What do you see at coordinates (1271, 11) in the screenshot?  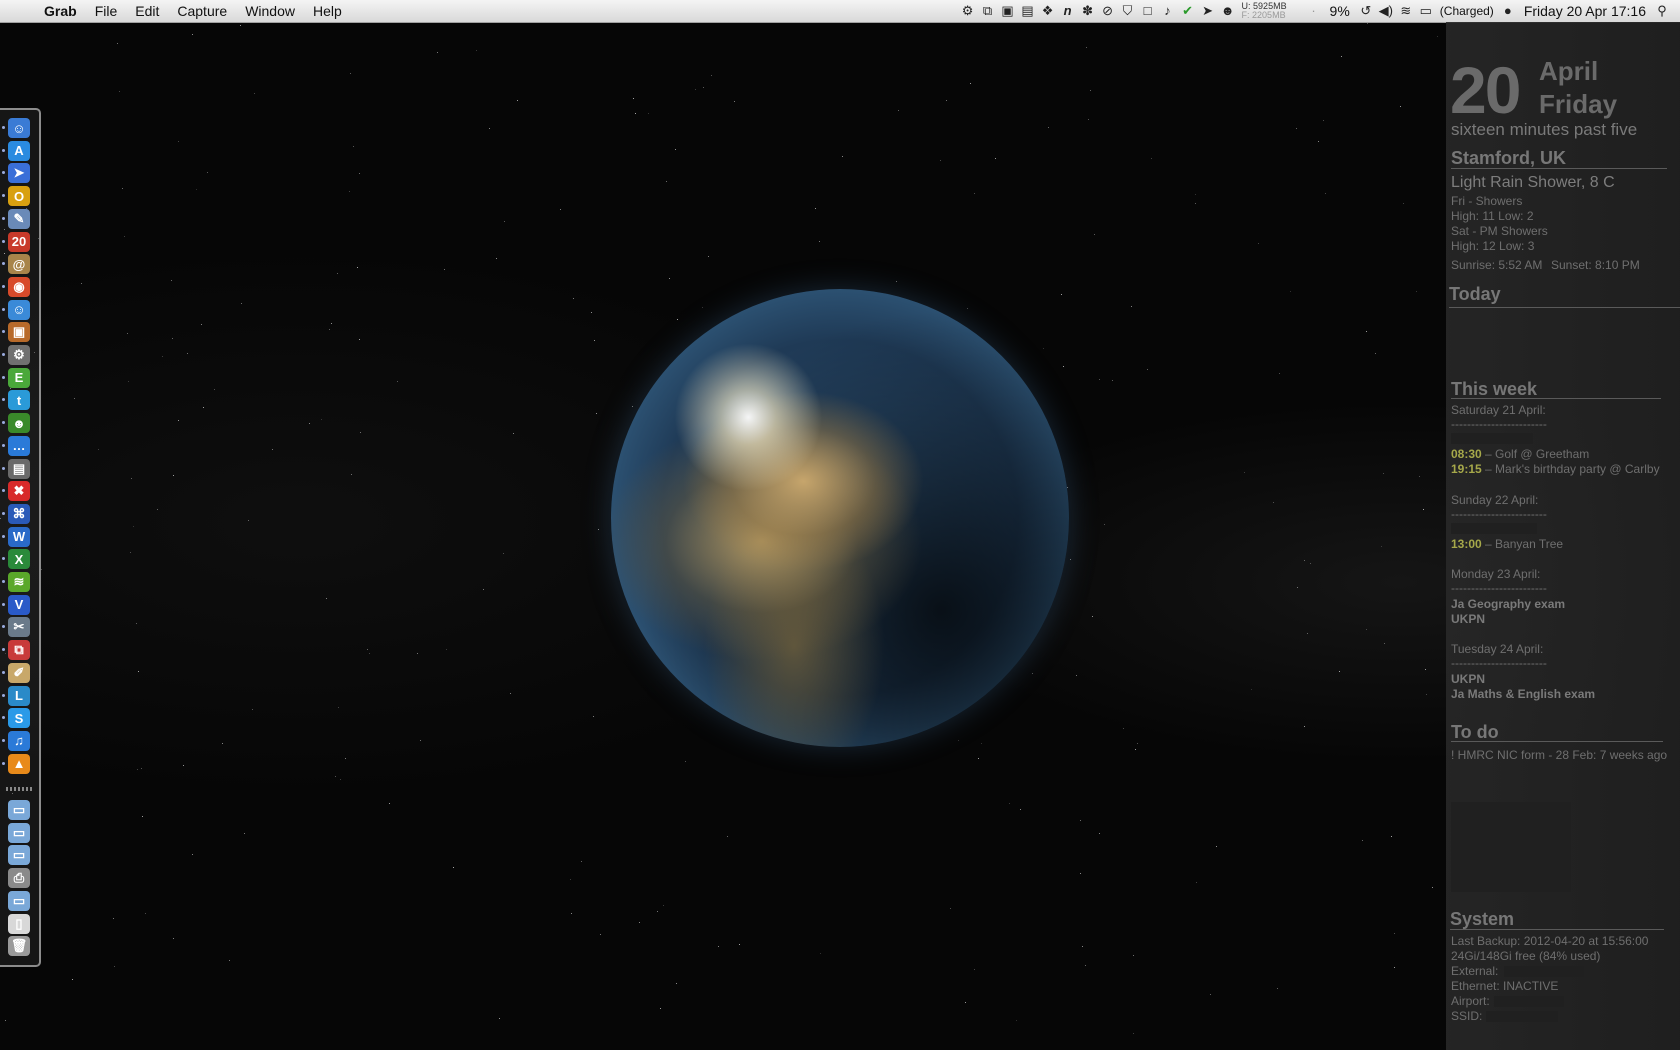 I see `memory-readout: U: 5925MB F: 2205MB` at bounding box center [1271, 11].